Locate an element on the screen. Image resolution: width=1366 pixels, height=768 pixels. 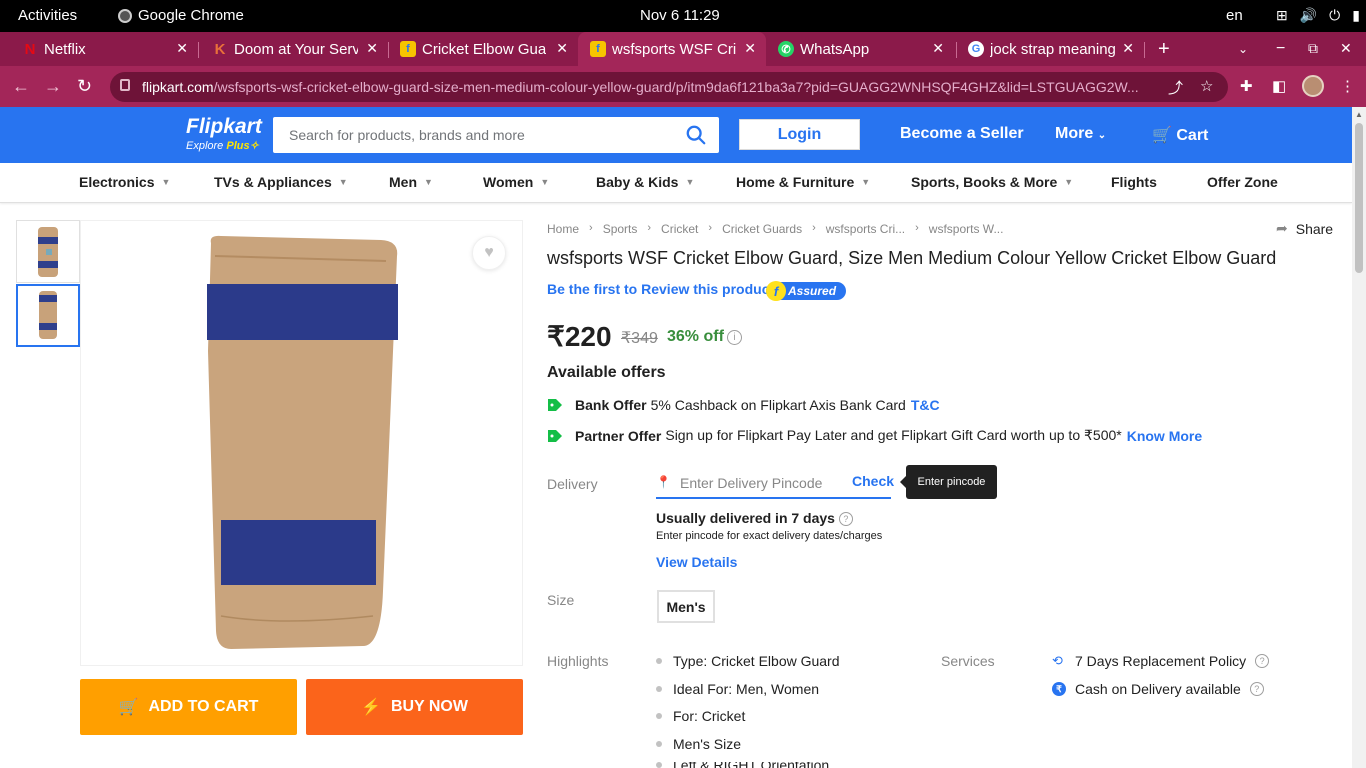
flipkart-logo: Flipkart Explore Plus✧ is located at coordinates (224, 134).